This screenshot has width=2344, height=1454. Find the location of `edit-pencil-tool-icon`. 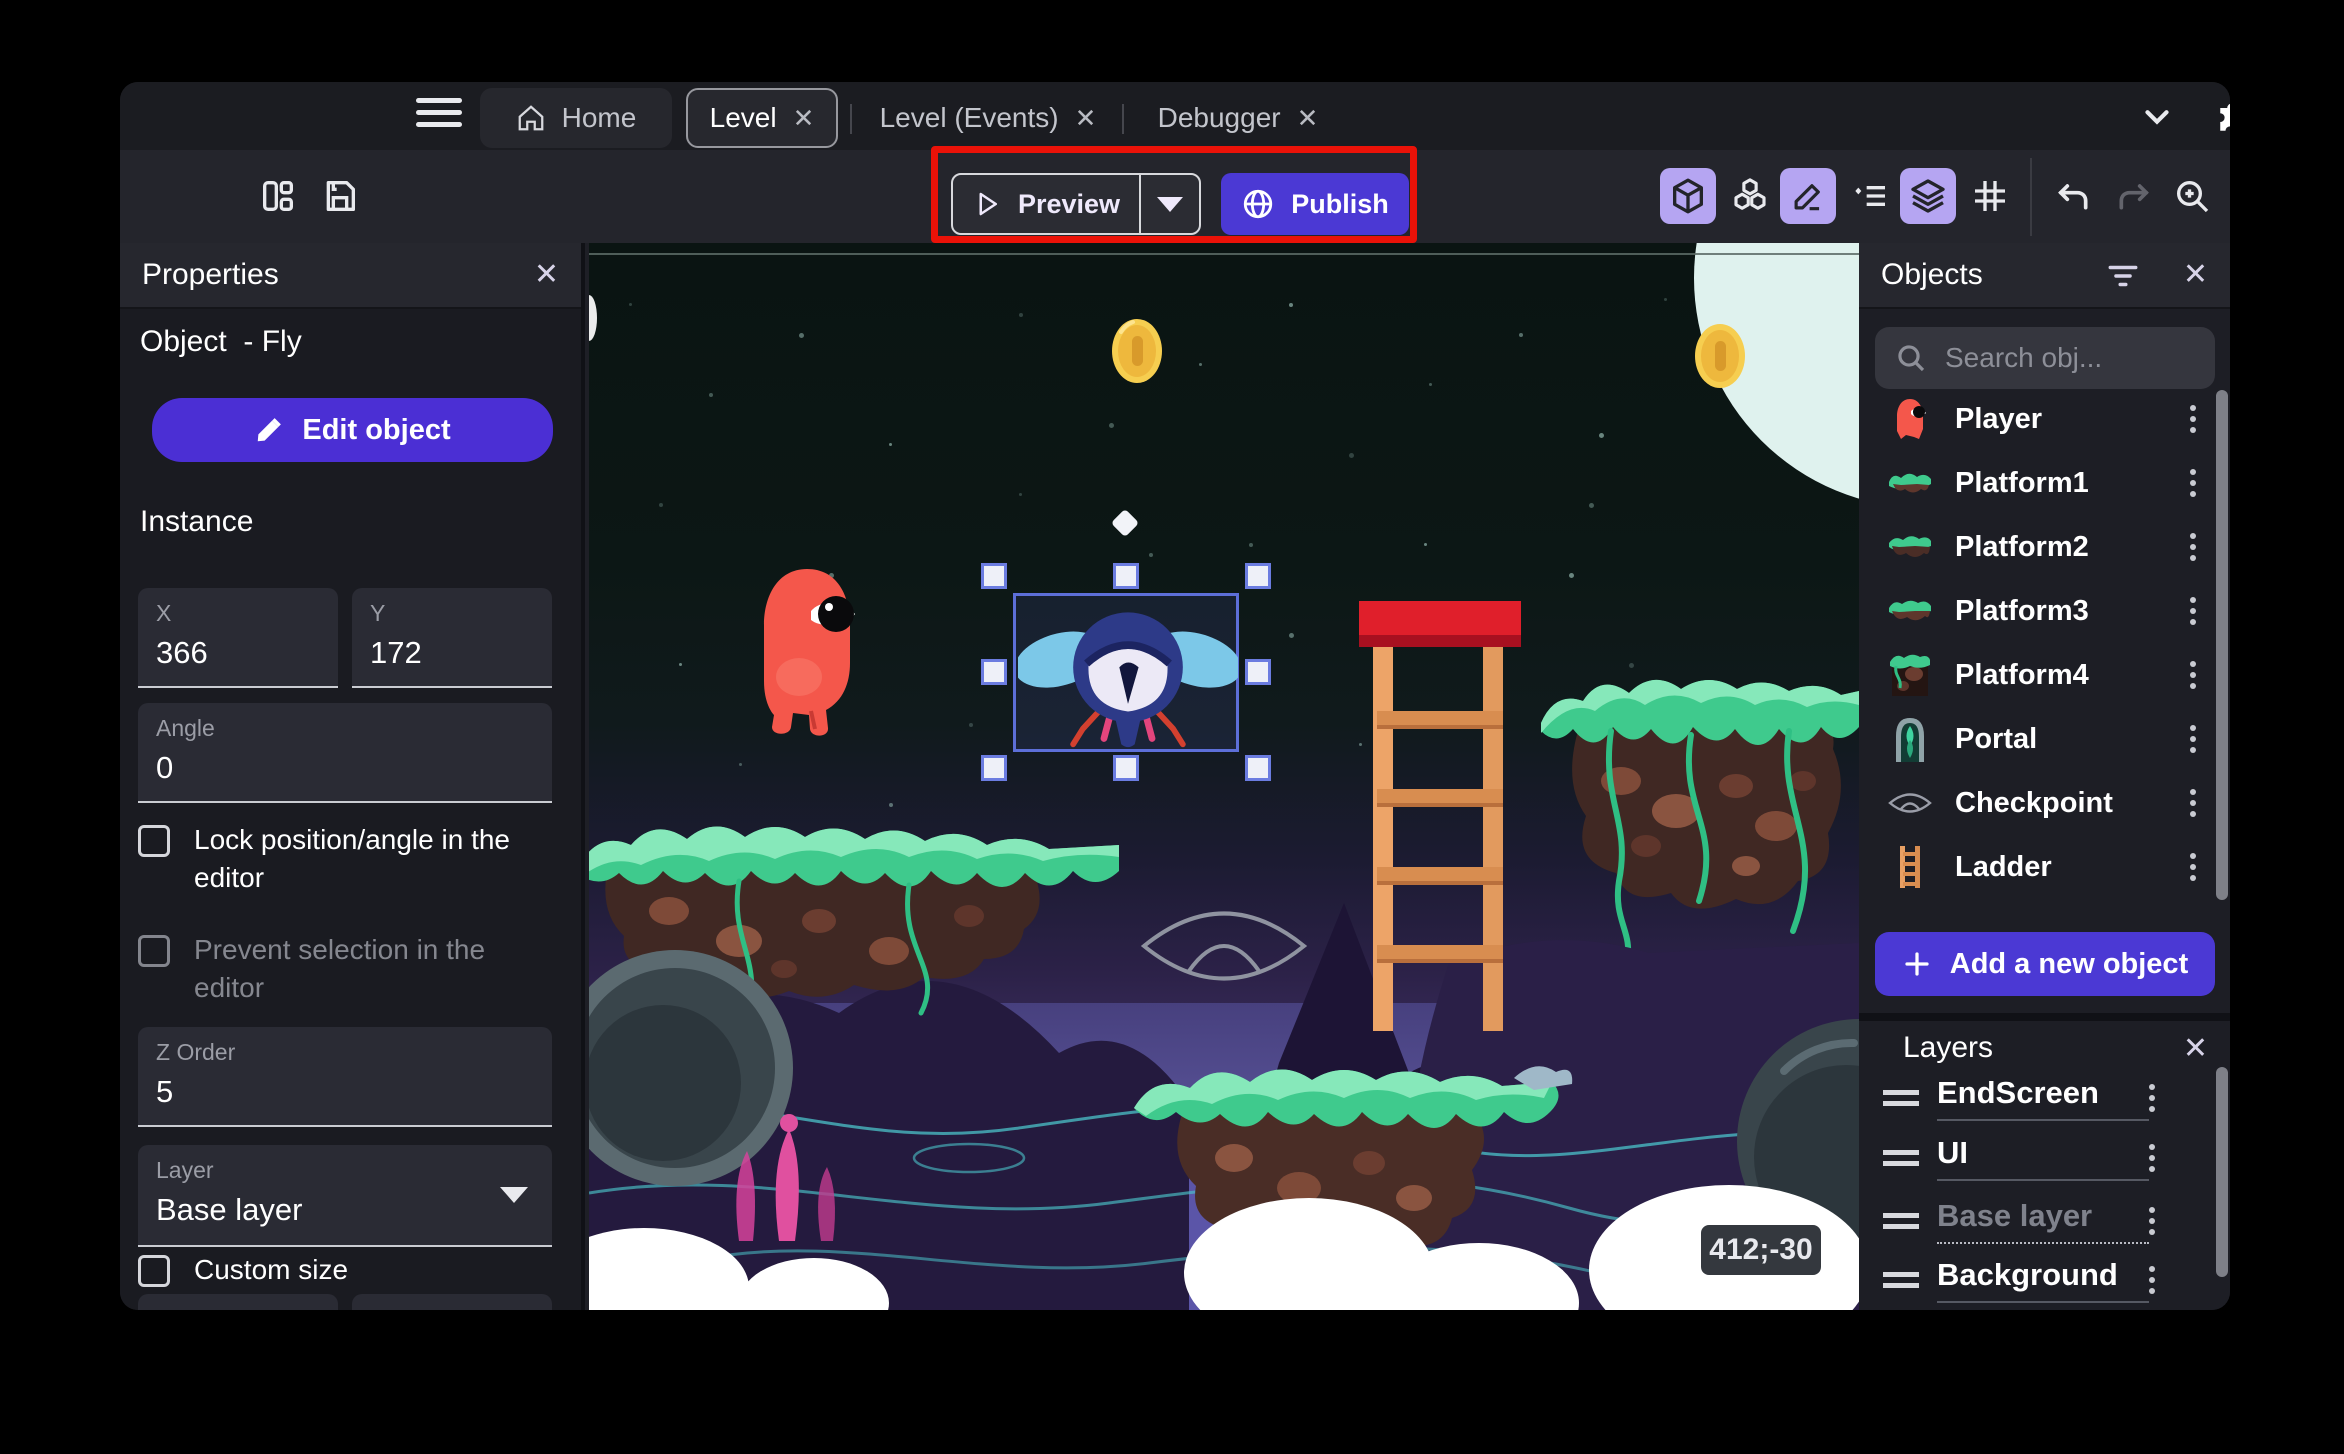

edit-pencil-tool-icon is located at coordinates (1808, 196).